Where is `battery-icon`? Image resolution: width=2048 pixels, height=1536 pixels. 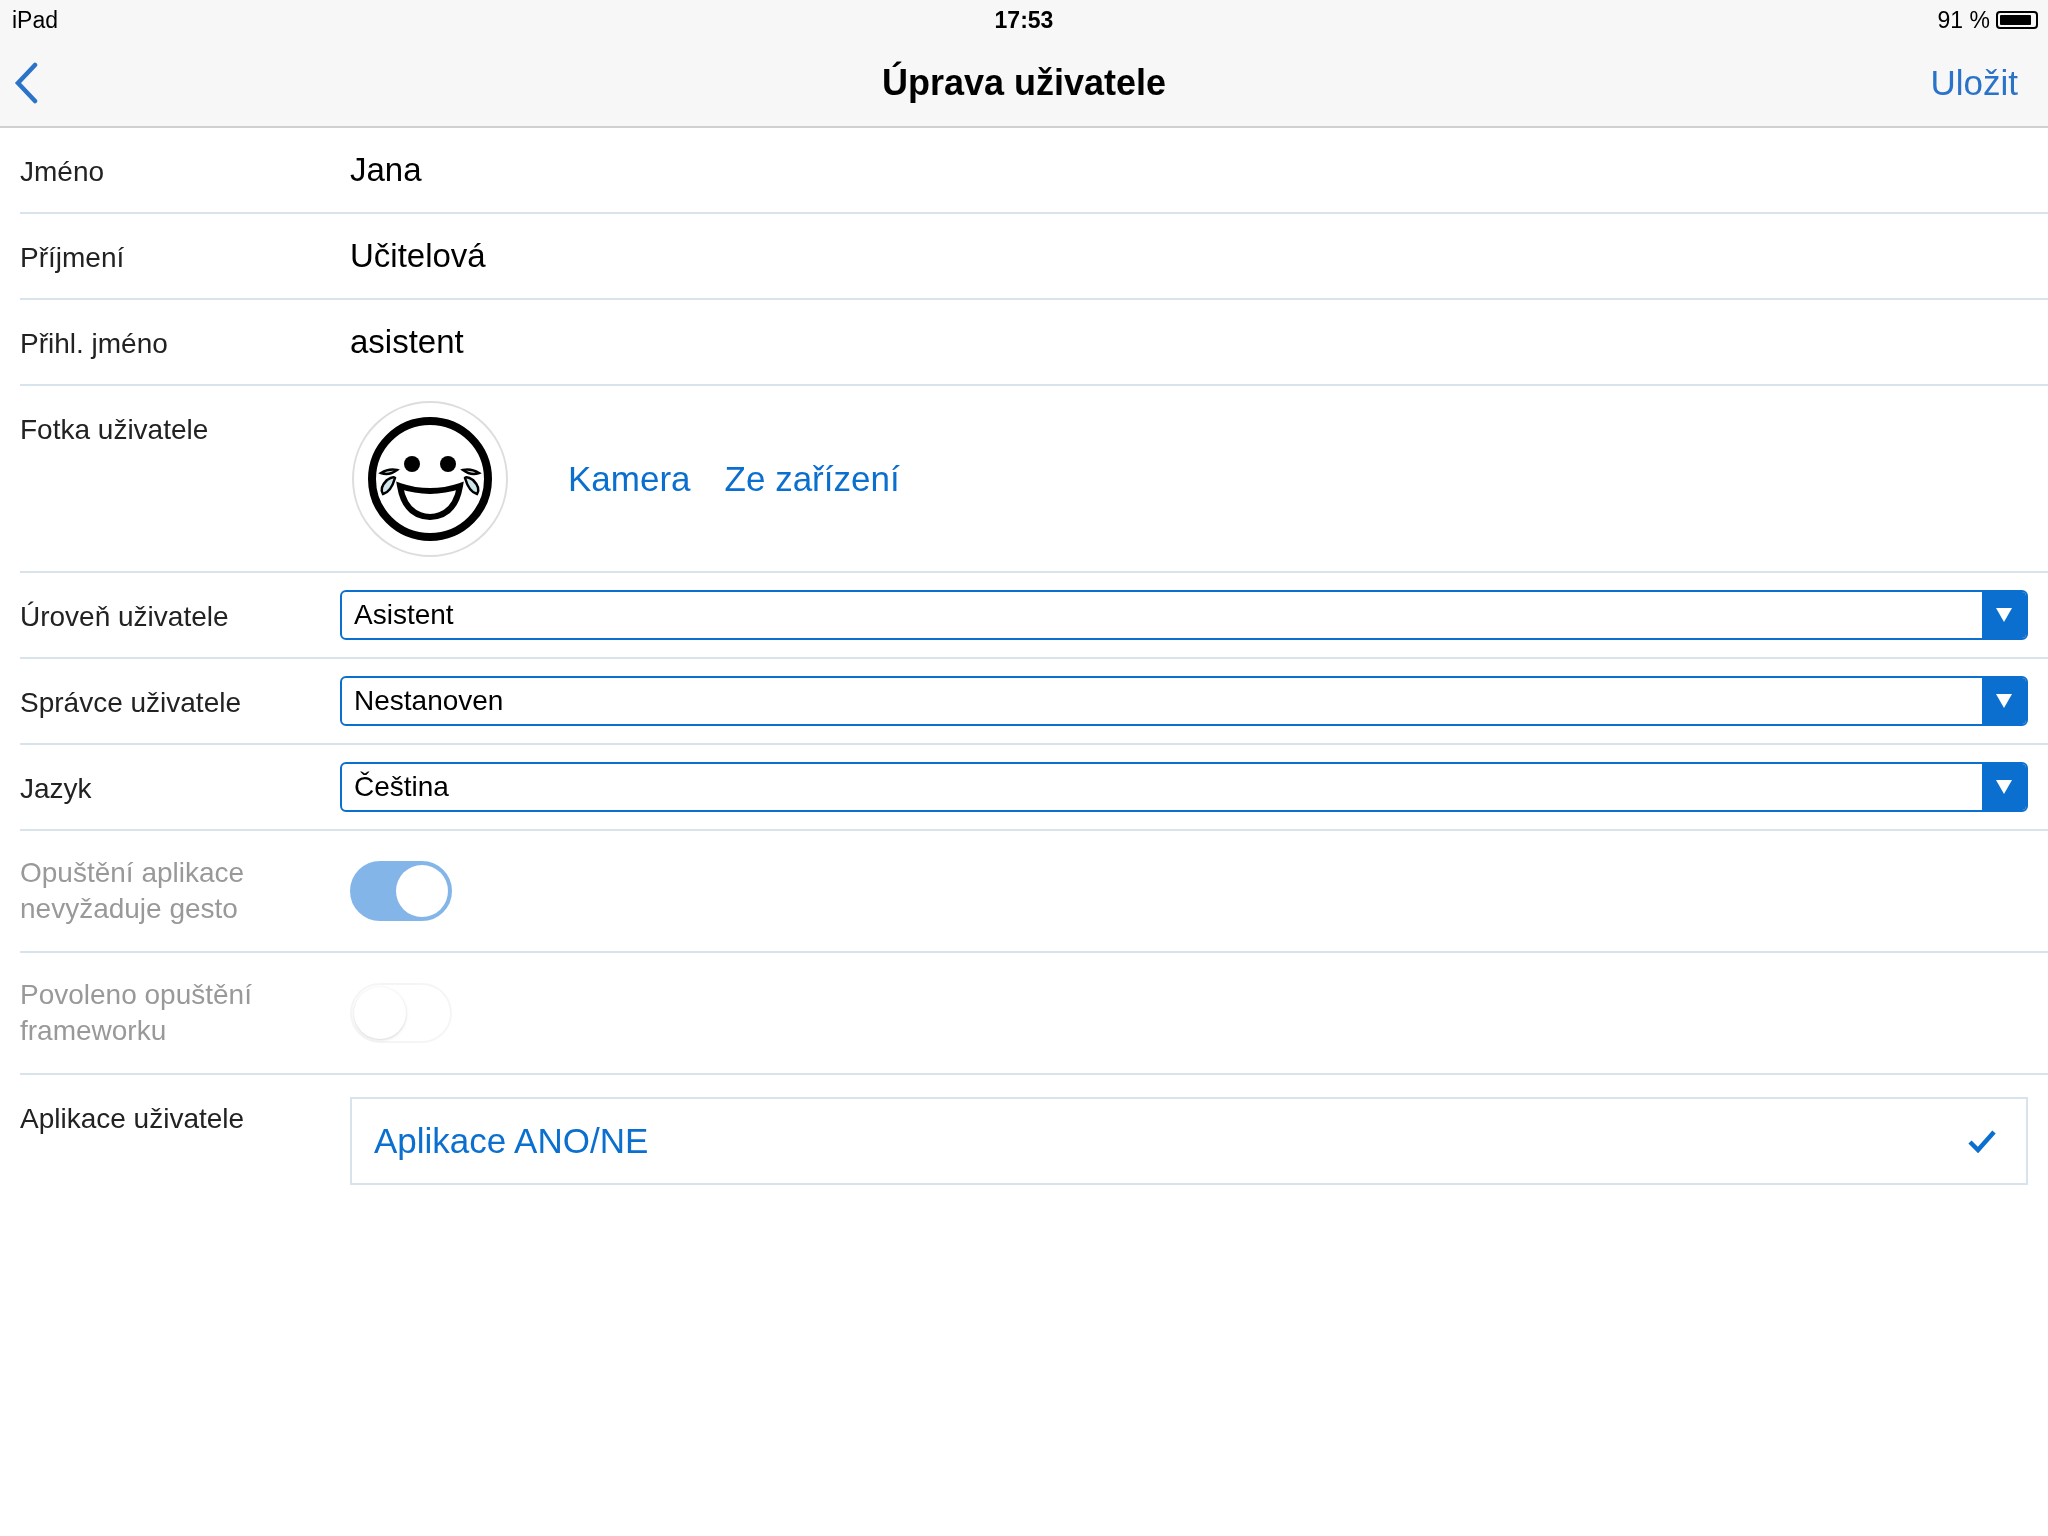
battery-icon is located at coordinates (2017, 20).